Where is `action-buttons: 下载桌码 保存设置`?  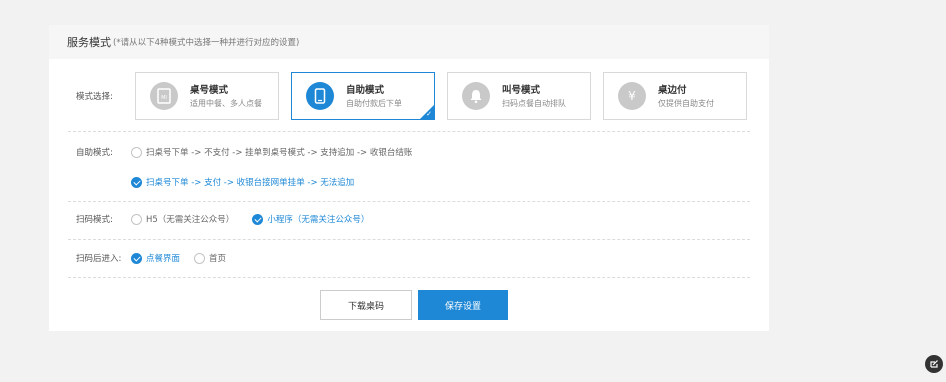 action-buttons: 下载桌码 保存设置 is located at coordinates (414, 305).